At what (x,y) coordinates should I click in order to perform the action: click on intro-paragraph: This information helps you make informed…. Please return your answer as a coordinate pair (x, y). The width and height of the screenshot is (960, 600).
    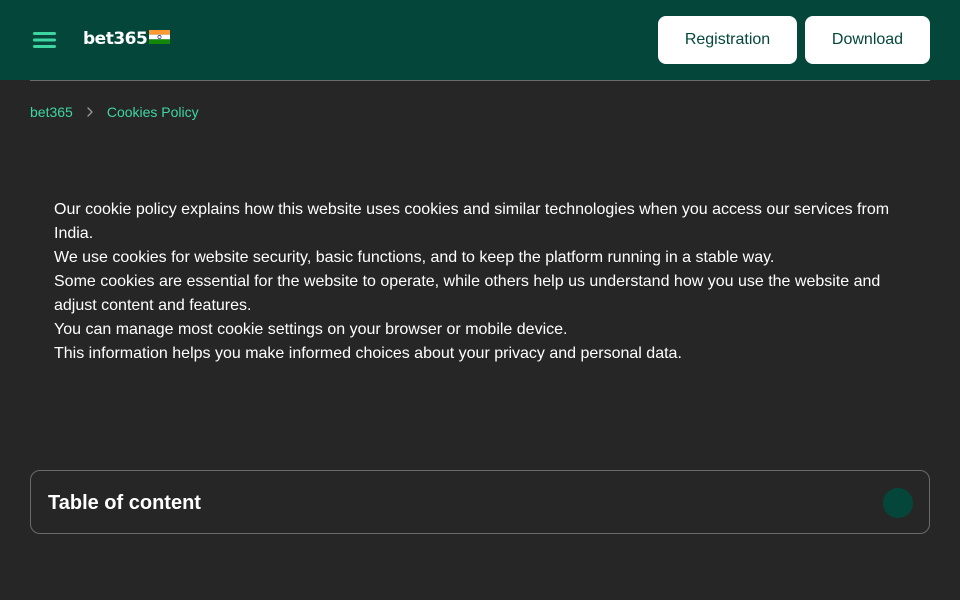
    Looking at the image, I should click on (368, 353).